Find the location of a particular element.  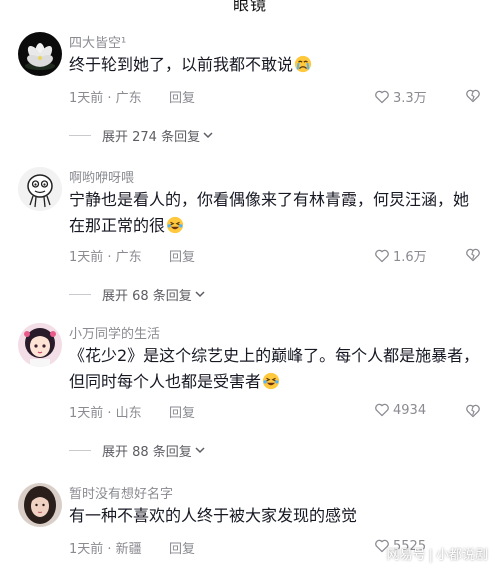

expand-replies-button: 展开 68 条回复 is located at coordinates (137, 294).